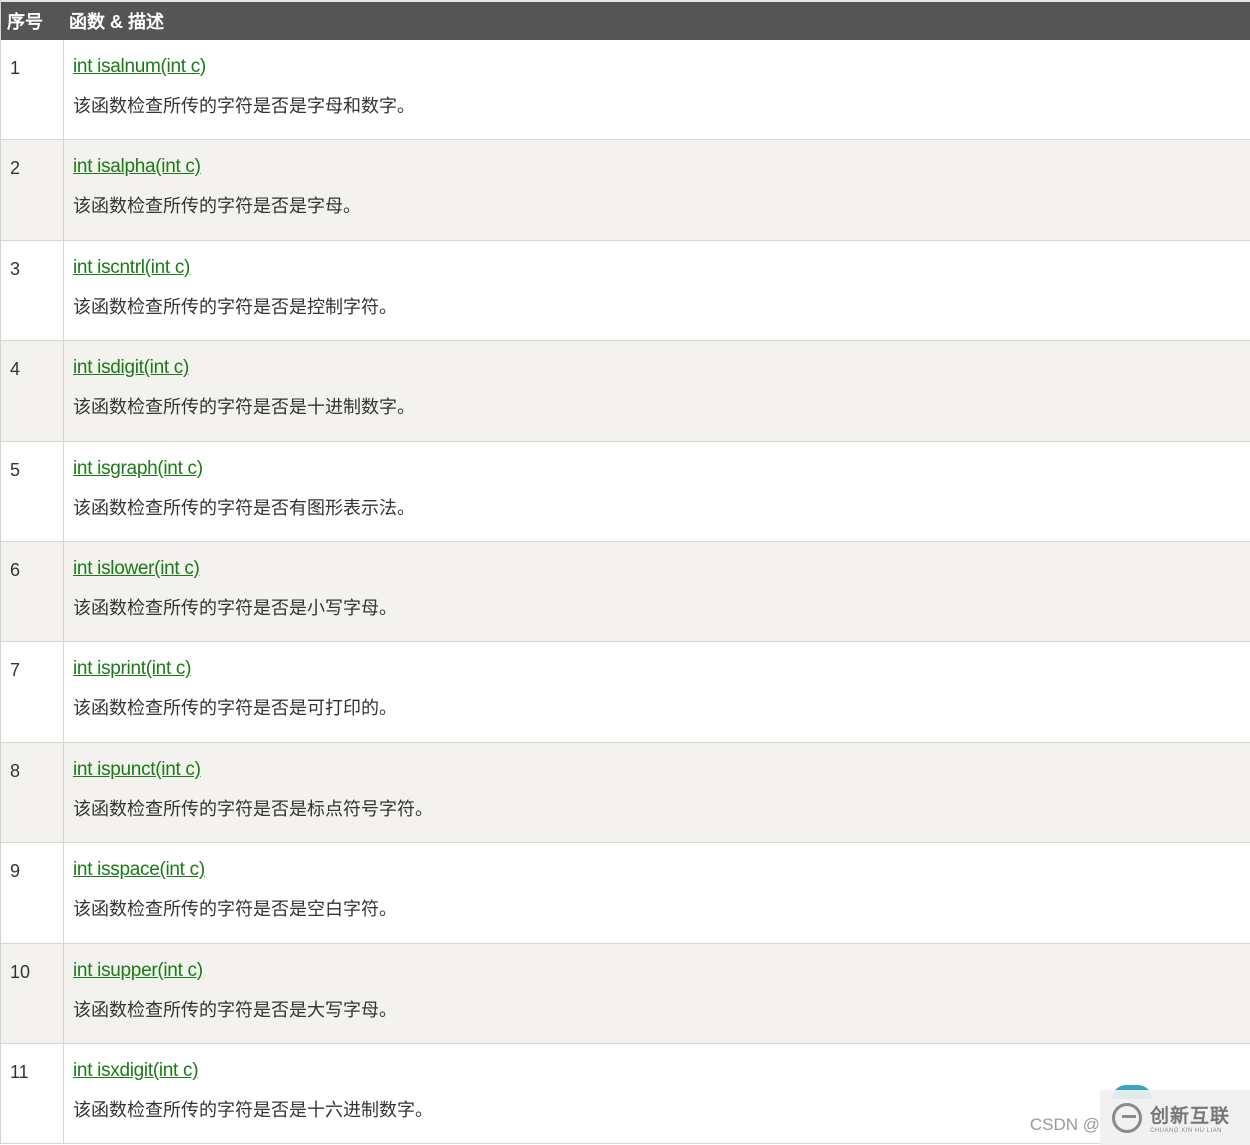 This screenshot has height=1145, width=1250. I want to click on table-row: 5 int isgraph(int c) 该函数检查所传的字符是否有图形表示法。, so click(625, 491).